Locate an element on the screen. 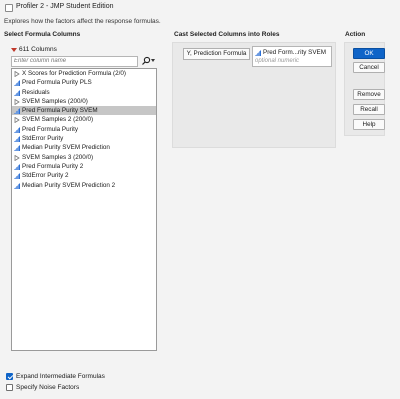 The image size is (400, 399). column-list-item-label: Residuals is located at coordinates (36, 92).